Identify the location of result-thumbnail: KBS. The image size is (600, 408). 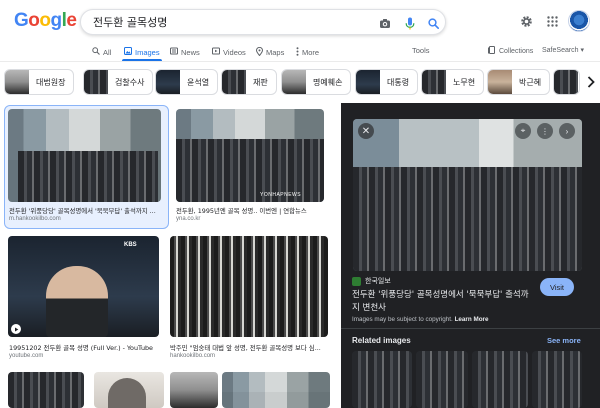
(83, 286).